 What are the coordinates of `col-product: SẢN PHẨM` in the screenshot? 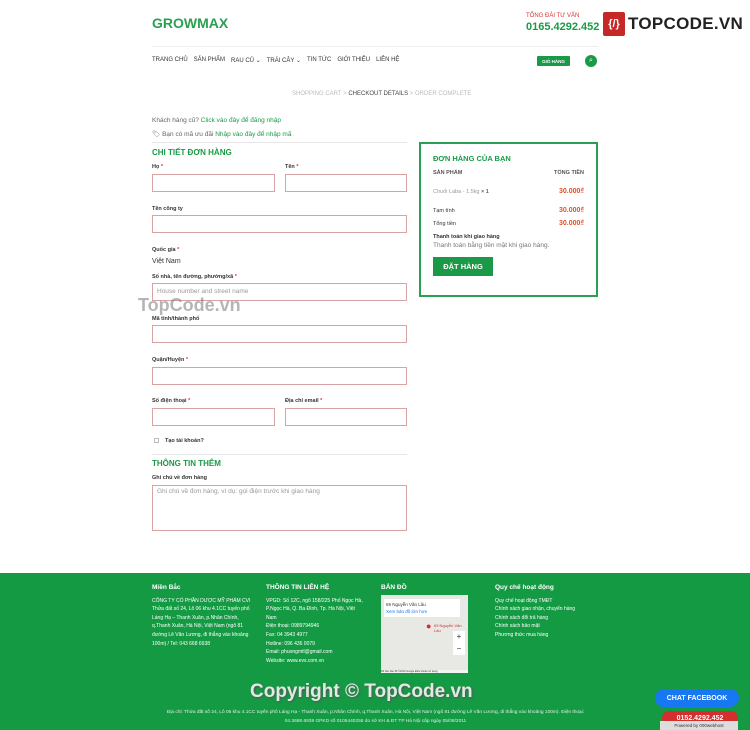 It's located at (448, 173).